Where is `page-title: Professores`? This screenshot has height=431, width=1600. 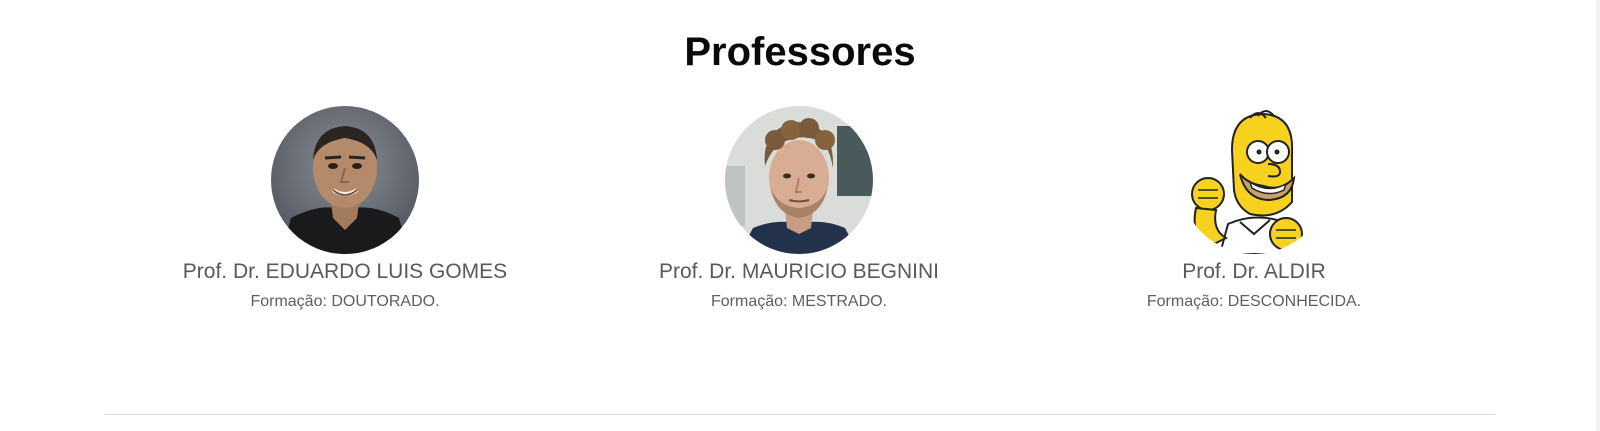
page-title: Professores is located at coordinates (800, 52).